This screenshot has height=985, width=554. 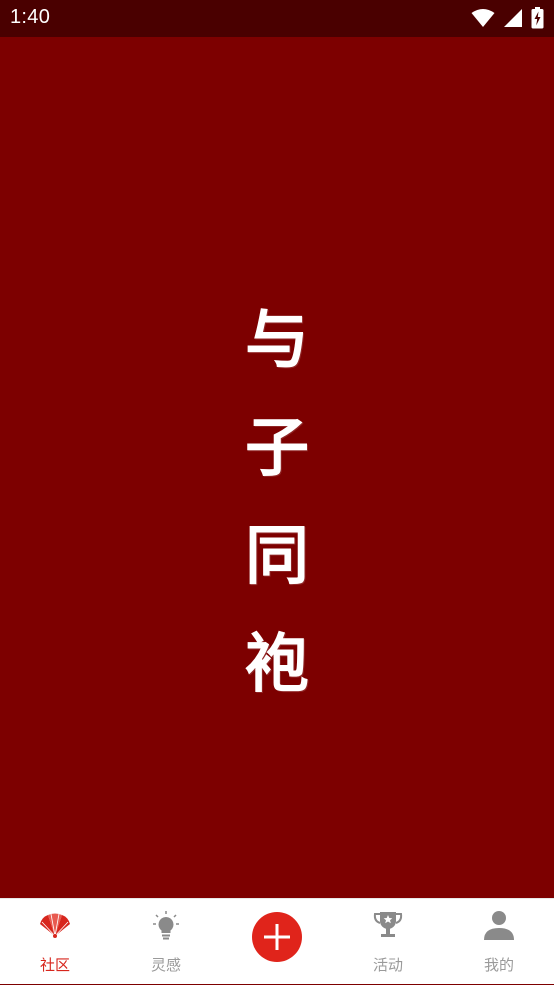 I want to click on splash-title-char: 袍, so click(x=277, y=664).